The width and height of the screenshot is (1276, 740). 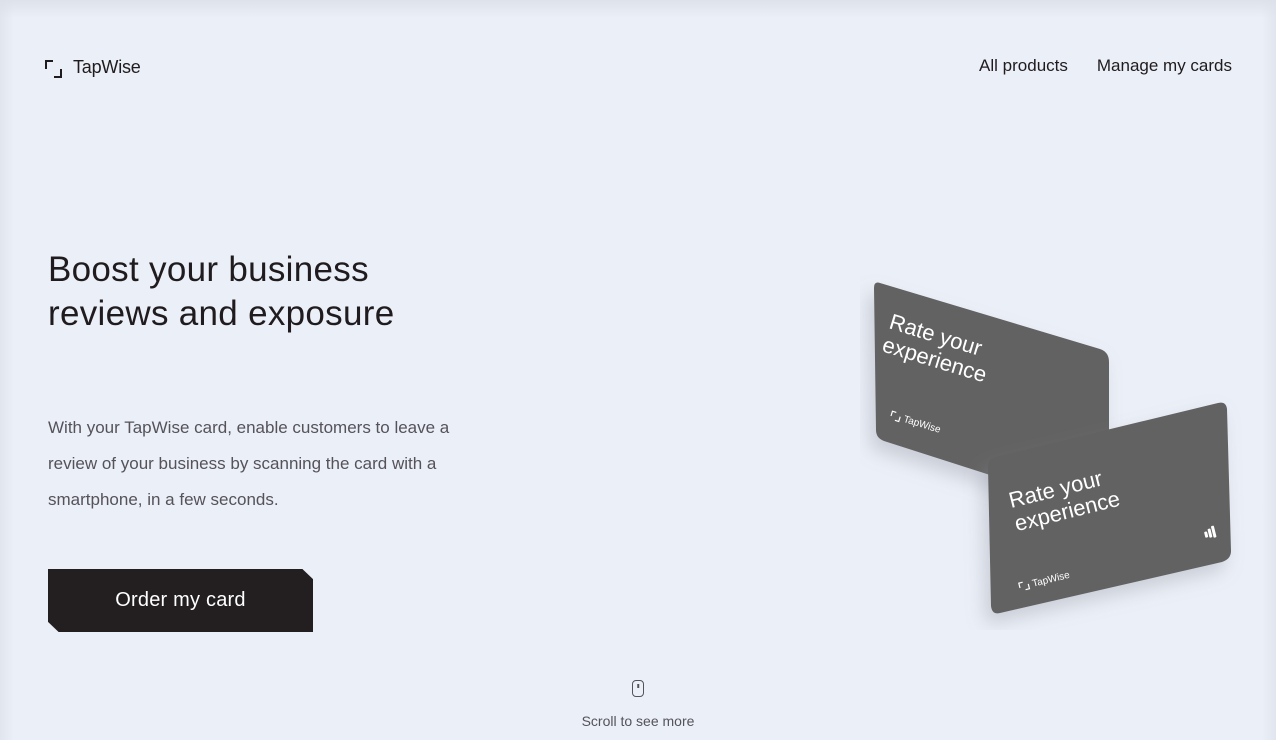 What do you see at coordinates (180, 600) in the screenshot?
I see `order-card-button: Order my card` at bounding box center [180, 600].